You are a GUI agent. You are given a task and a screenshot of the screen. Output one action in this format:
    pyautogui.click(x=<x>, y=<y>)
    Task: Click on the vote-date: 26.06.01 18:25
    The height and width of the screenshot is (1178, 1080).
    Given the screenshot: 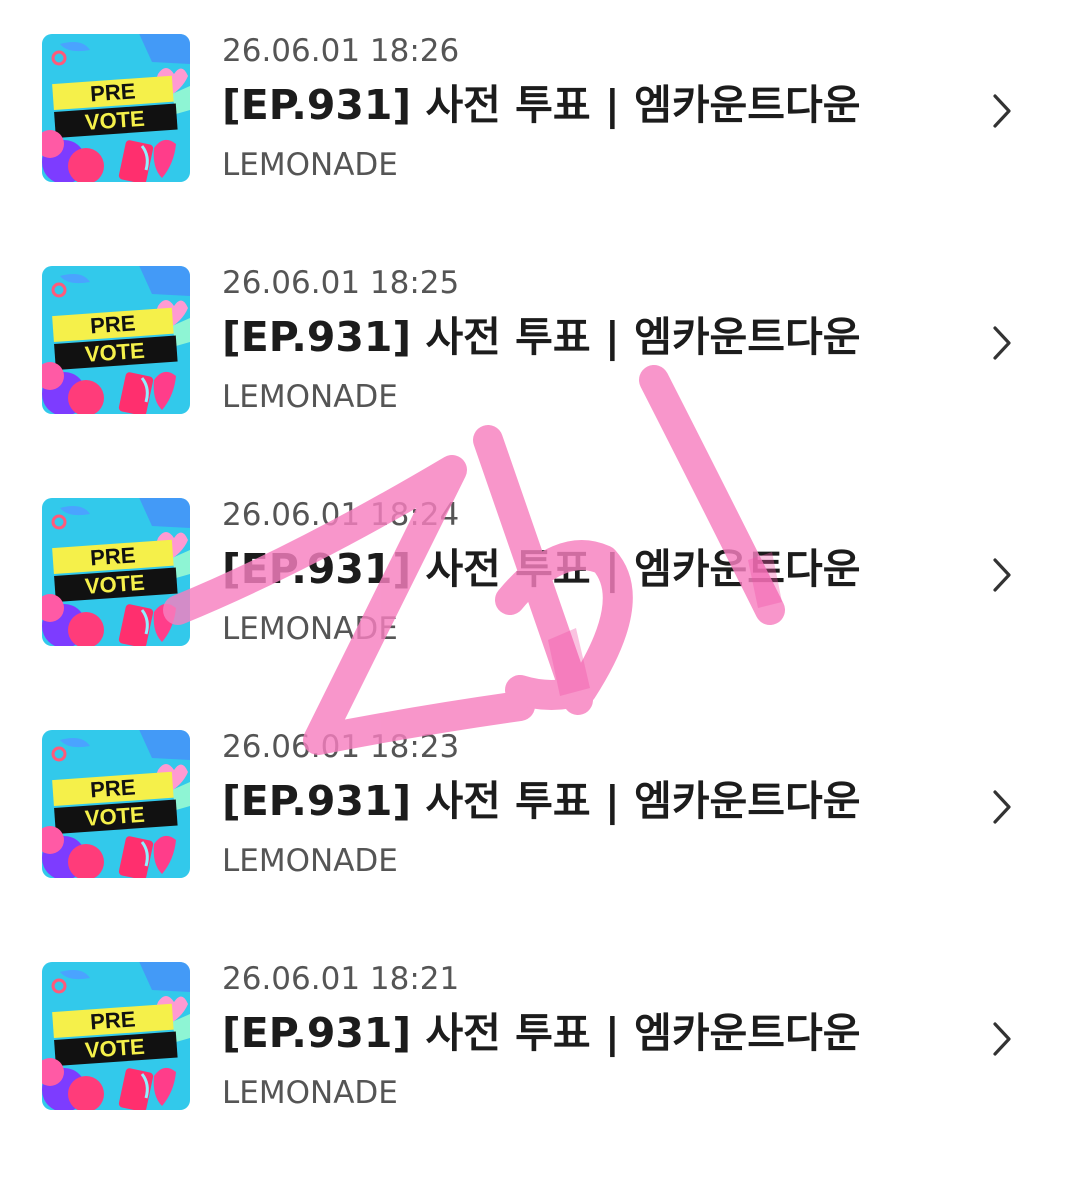 What is the action you would take?
    pyautogui.click(x=341, y=283)
    